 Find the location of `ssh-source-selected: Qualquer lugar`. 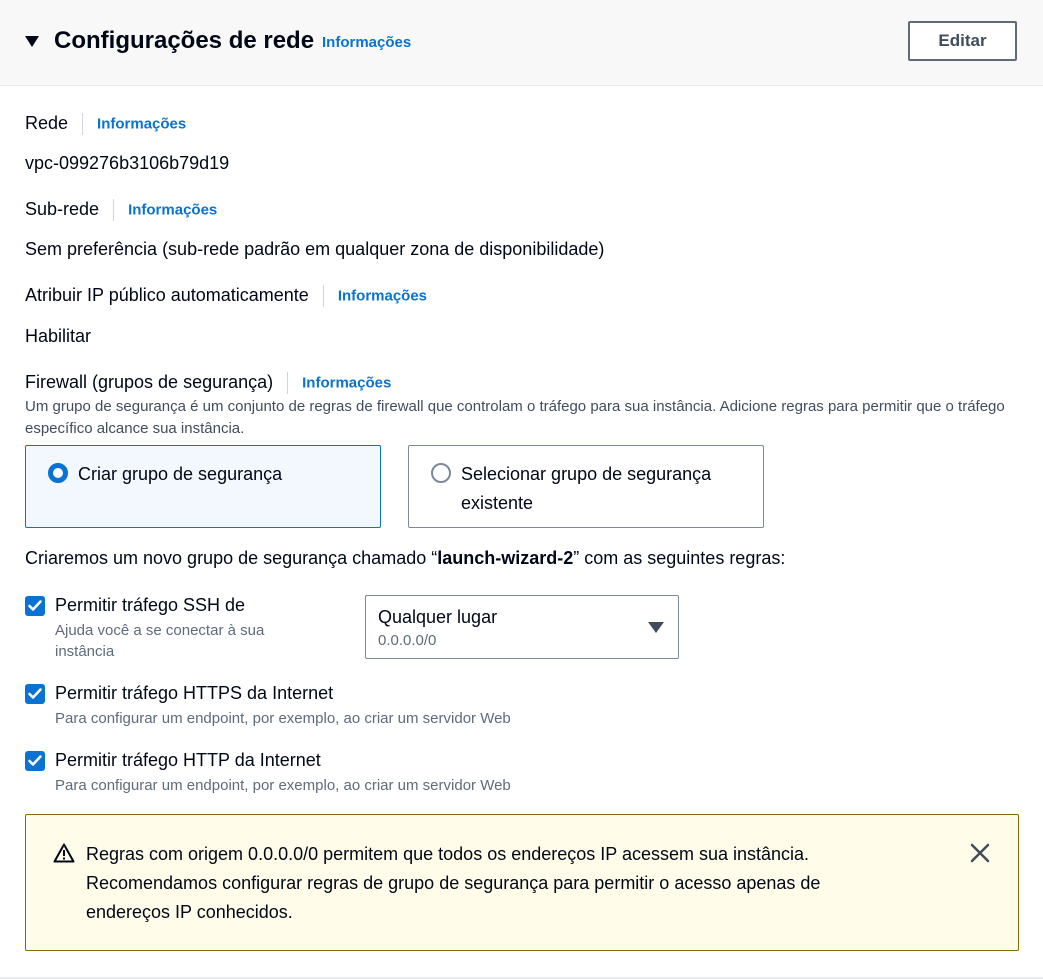

ssh-source-selected: Qualquer lugar is located at coordinates (438, 617).